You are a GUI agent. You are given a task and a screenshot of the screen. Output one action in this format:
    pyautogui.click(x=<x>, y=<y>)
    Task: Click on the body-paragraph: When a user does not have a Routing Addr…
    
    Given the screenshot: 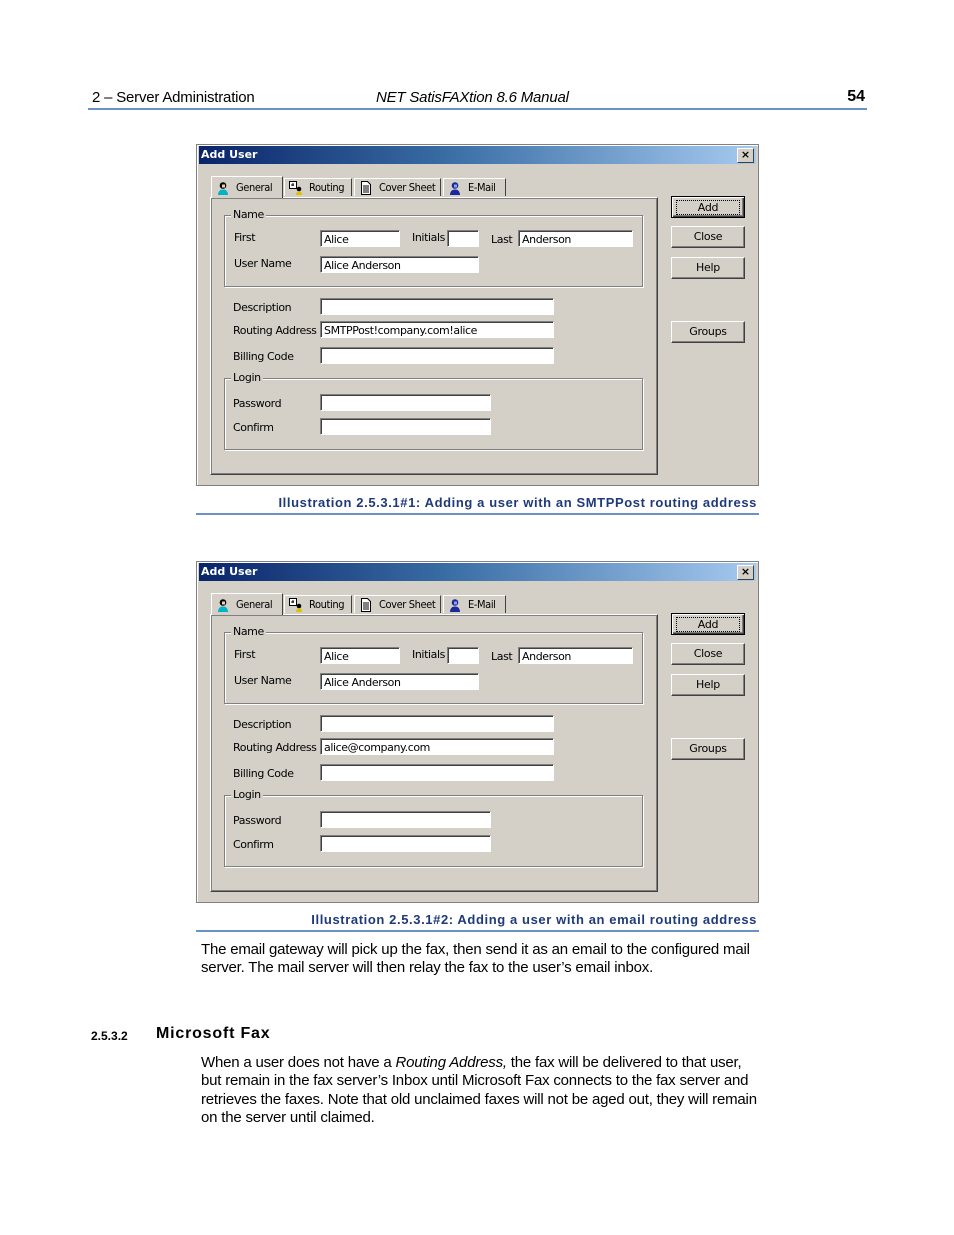 What is the action you would take?
    pyautogui.click(x=481, y=1090)
    